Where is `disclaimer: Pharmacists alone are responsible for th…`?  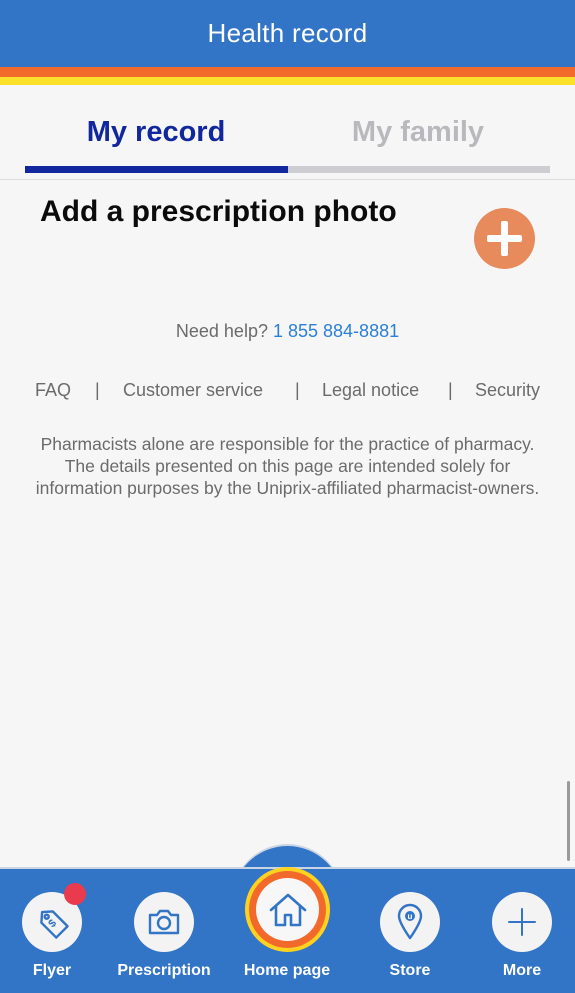 disclaimer: Pharmacists alone are responsible for th… is located at coordinates (287, 466).